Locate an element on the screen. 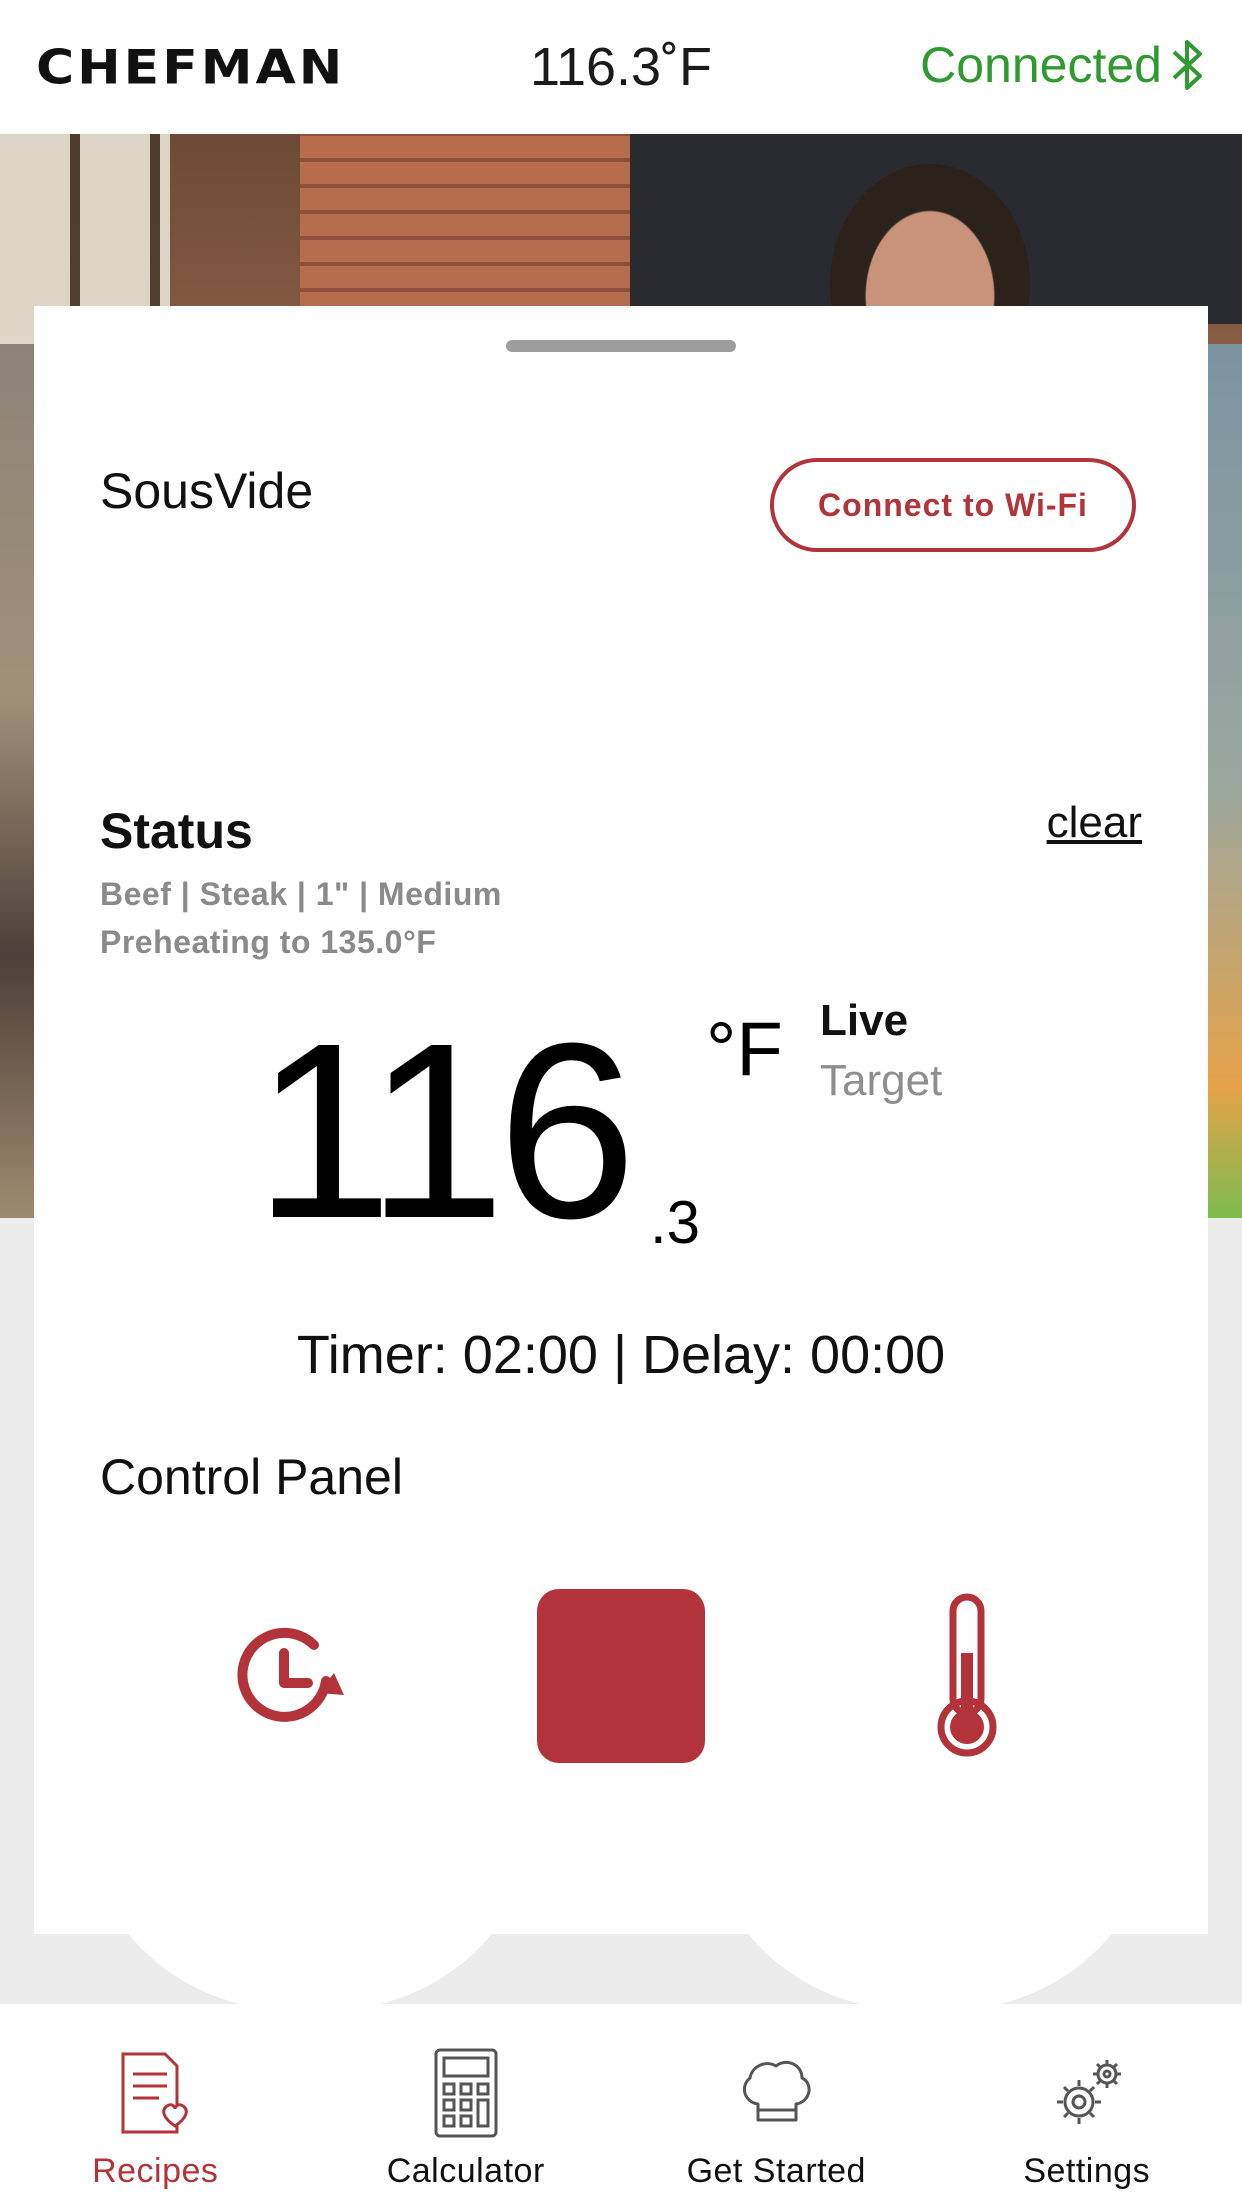  tab-get-started: Get Started is located at coordinates (776, 2106).